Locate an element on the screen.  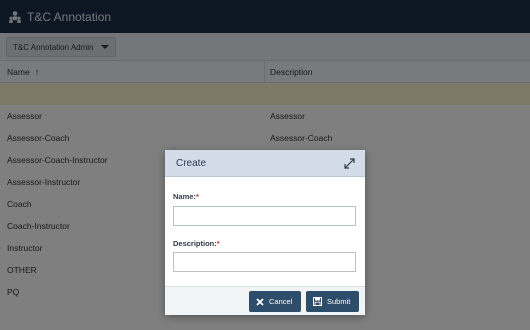
cancel-button-label: Cancel is located at coordinates (281, 301).